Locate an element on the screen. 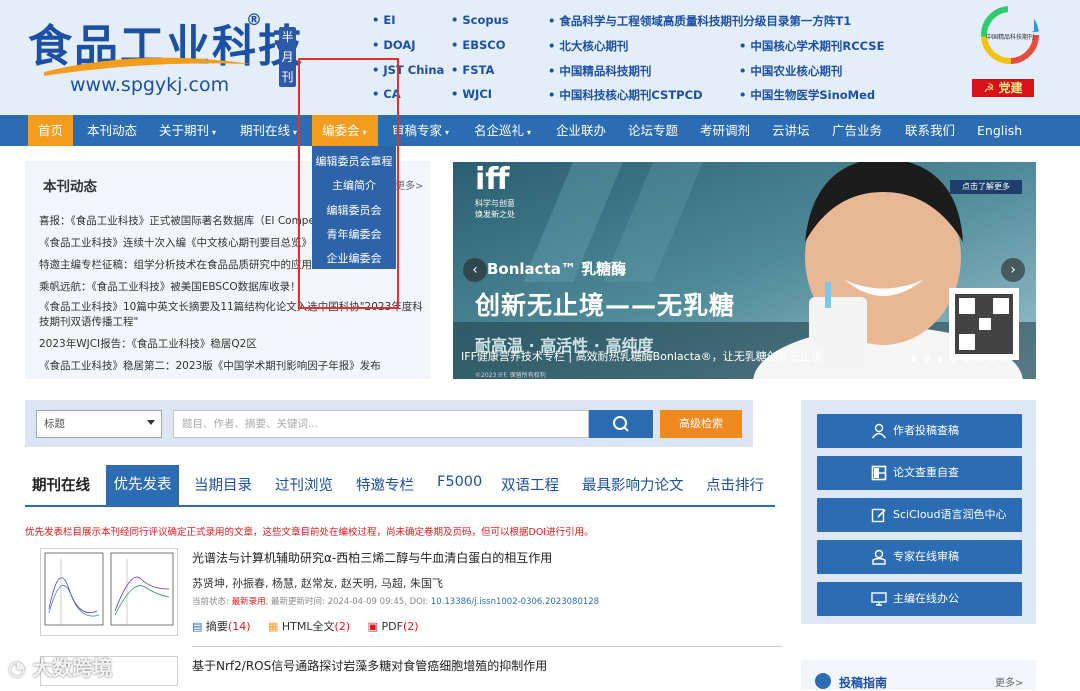 This screenshot has height=691, width=1080. tab-click-ranking: 点击排行 is located at coordinates (735, 484).